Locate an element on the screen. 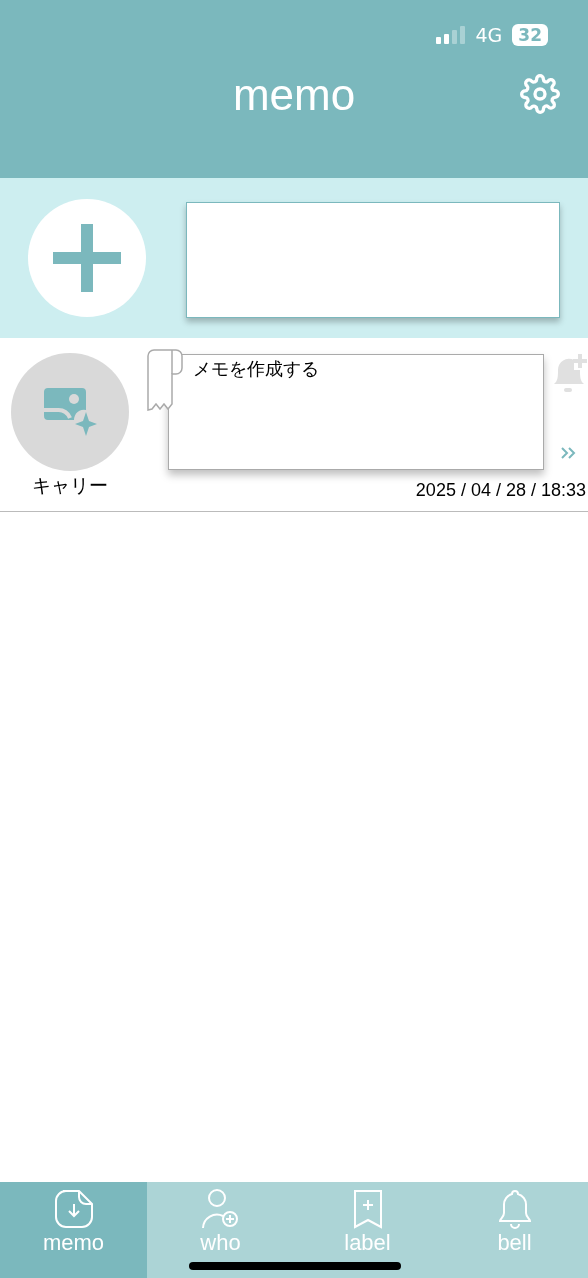 The height and width of the screenshot is (1278, 588). memo-input-field is located at coordinates (373, 260).